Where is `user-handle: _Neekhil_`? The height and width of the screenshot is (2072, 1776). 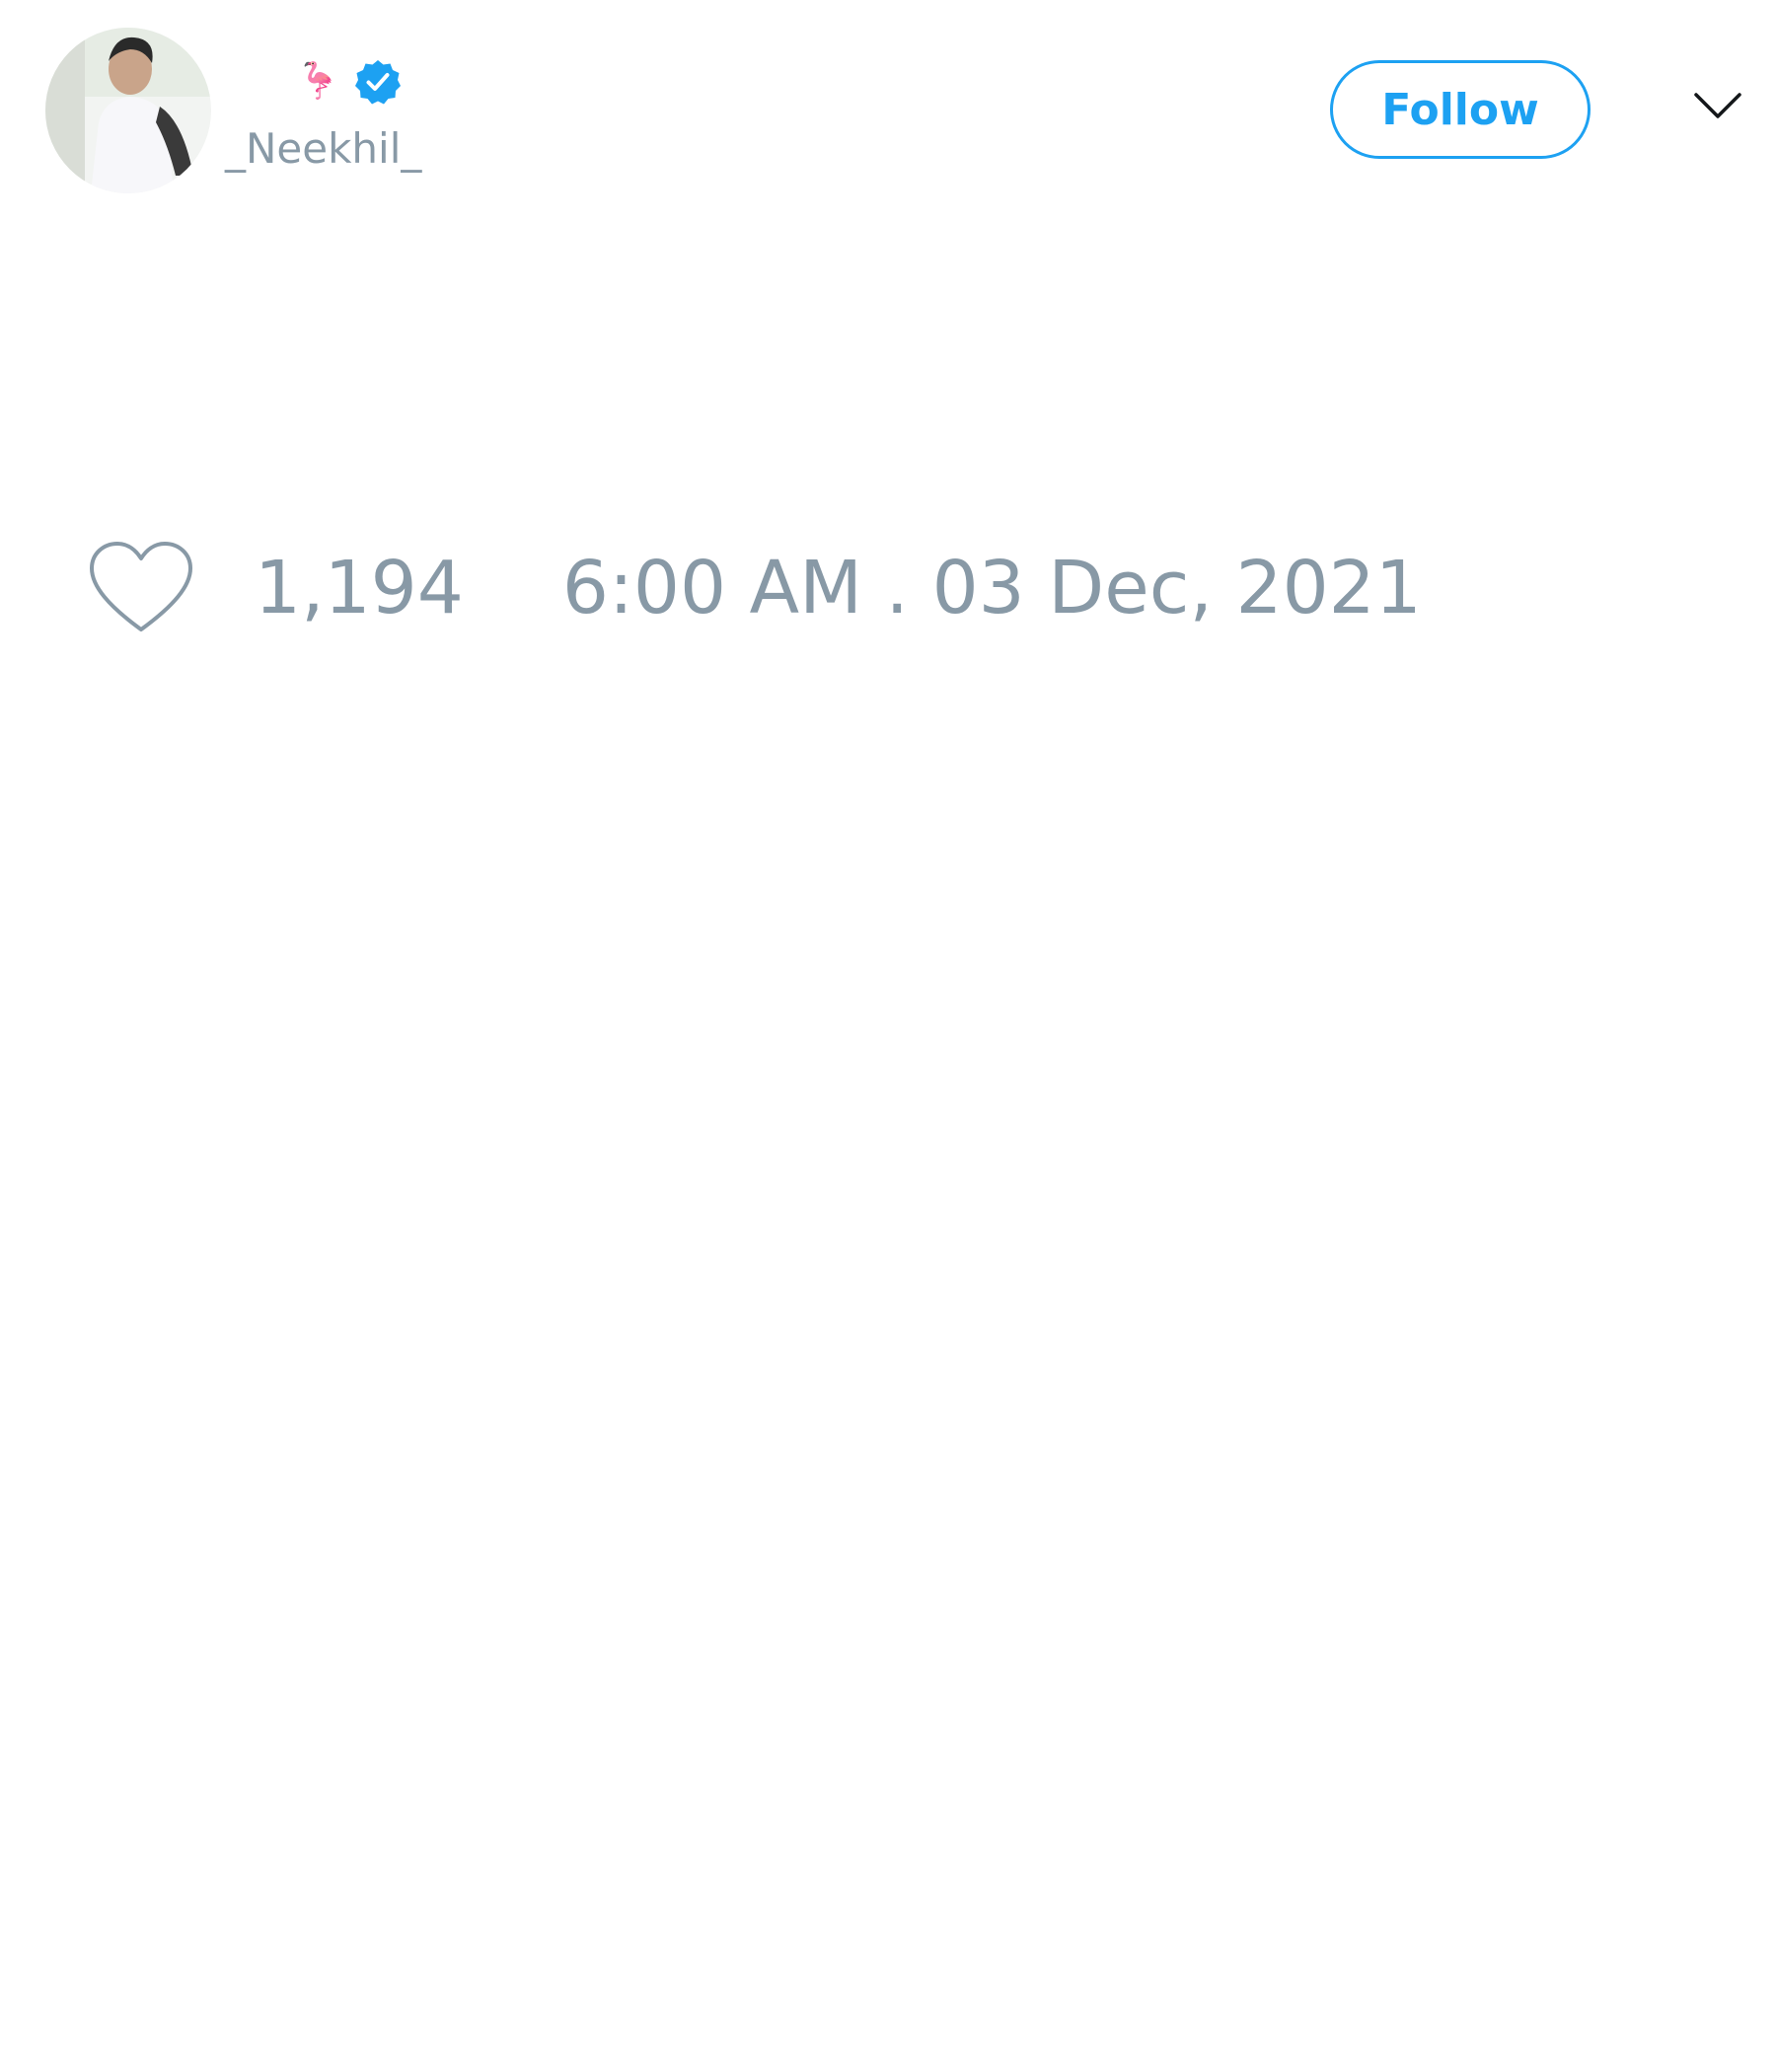
user-handle: _Neekhil_ is located at coordinates (323, 149).